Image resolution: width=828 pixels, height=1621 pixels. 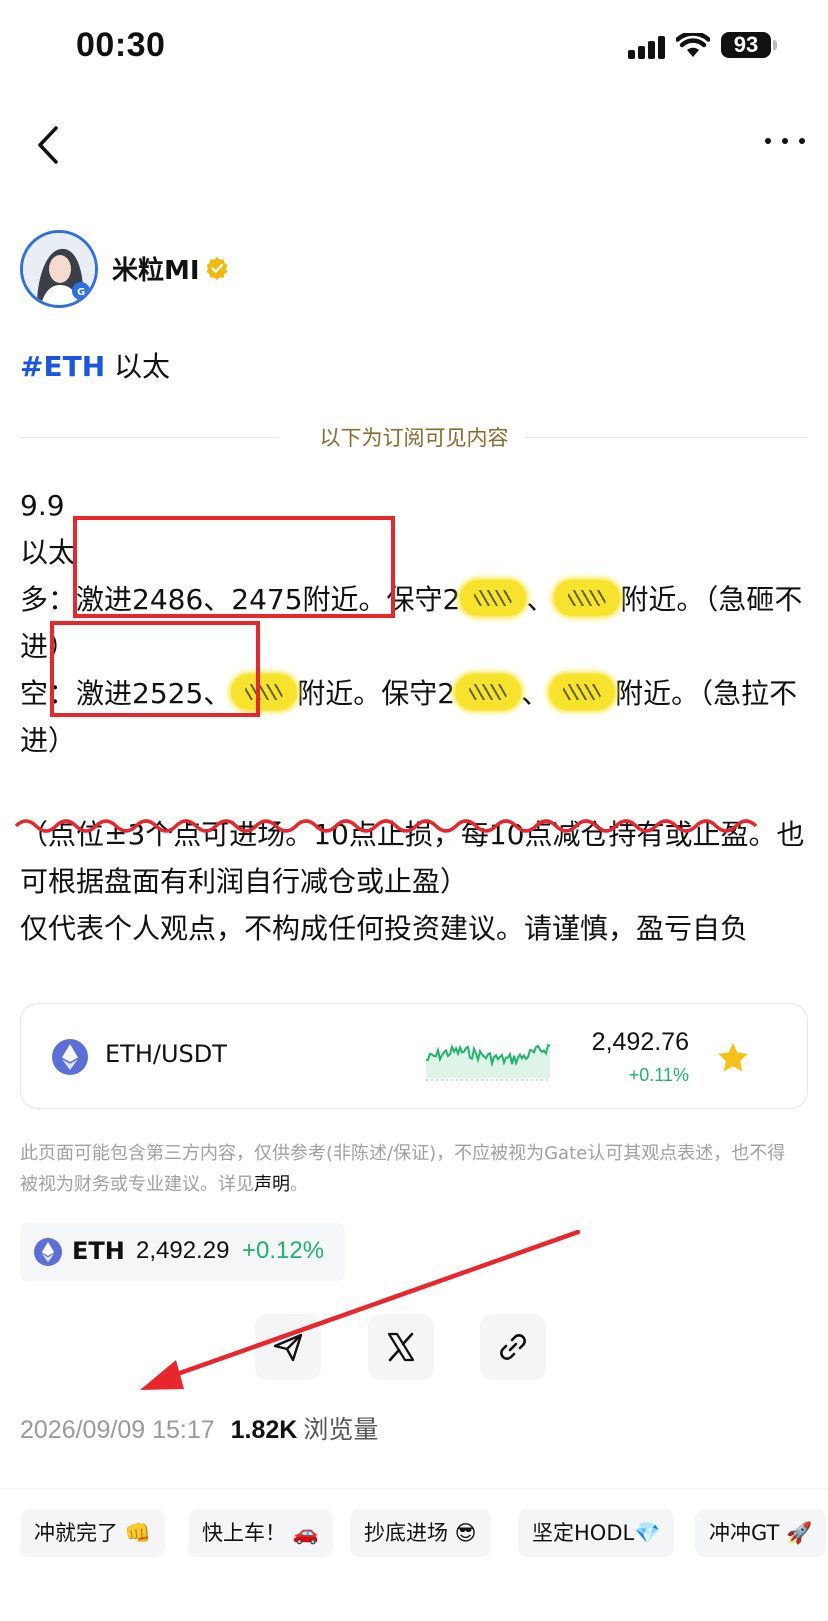 I want to click on ticker-symbol: ETH, so click(x=98, y=1251).